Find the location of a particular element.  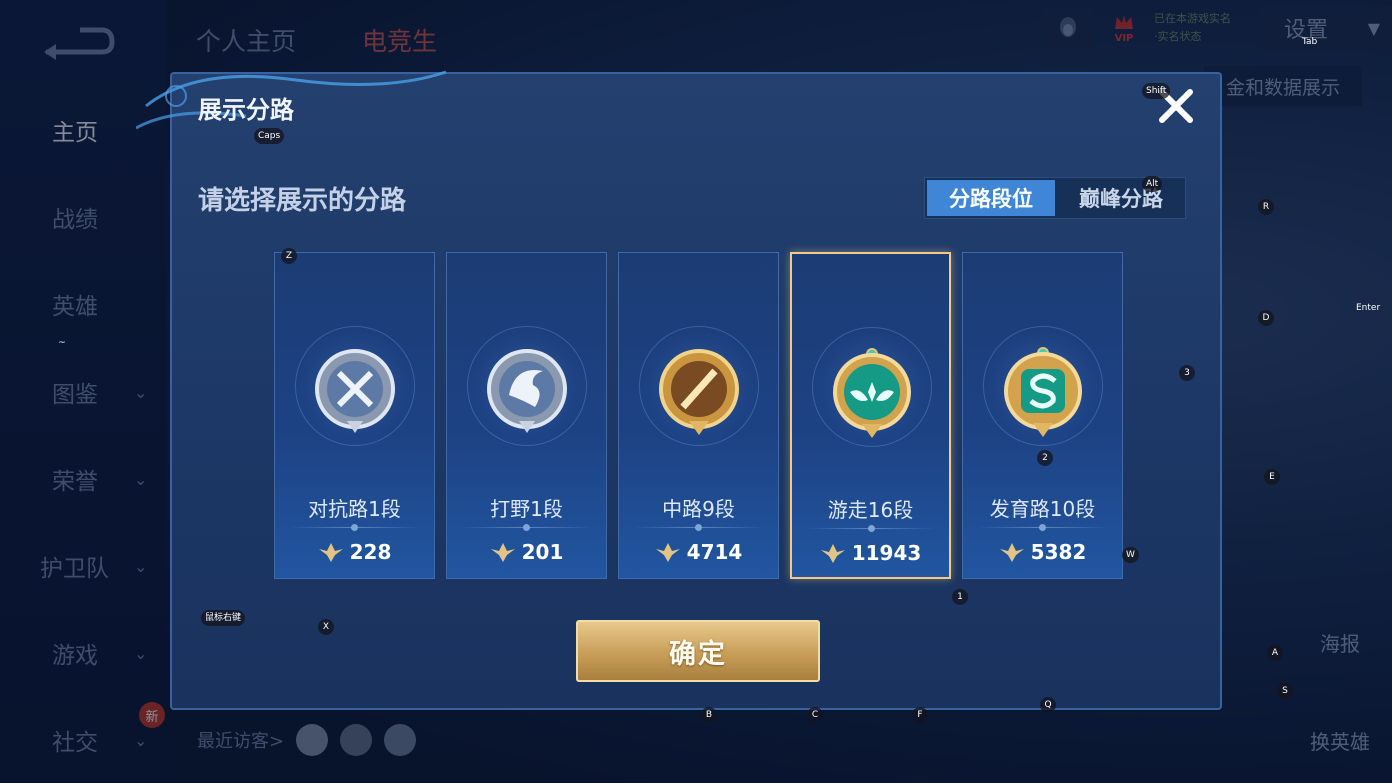

lane-score-value: 5382 is located at coordinates (1058, 552).